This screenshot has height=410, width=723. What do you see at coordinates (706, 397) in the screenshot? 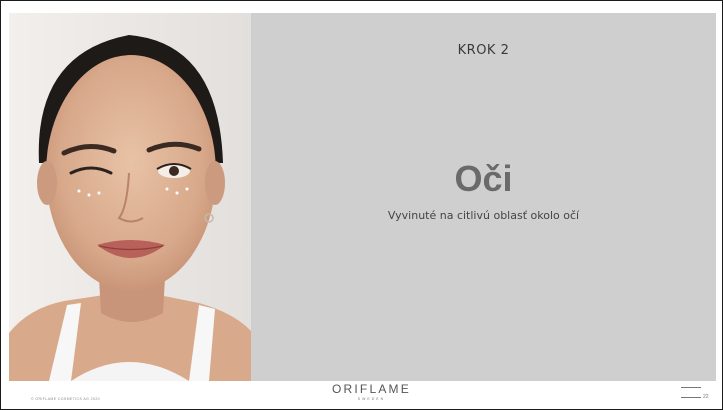
I see `page-number: 22` at bounding box center [706, 397].